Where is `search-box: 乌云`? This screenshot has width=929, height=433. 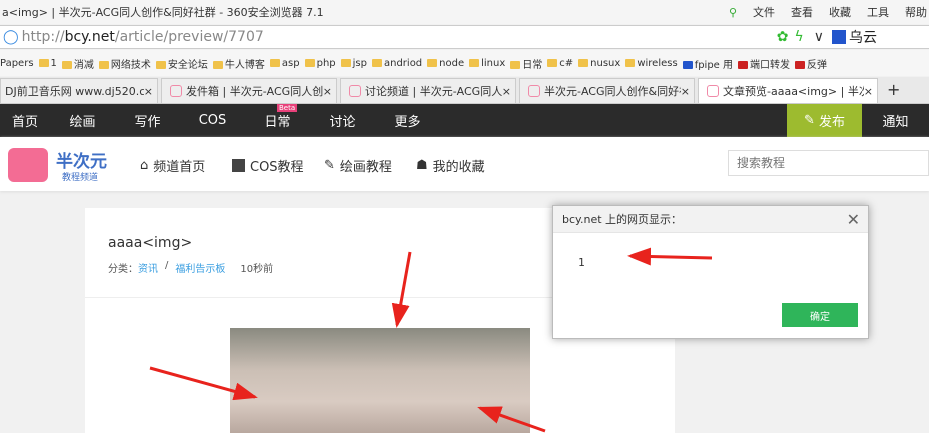
search-box: 乌云 is located at coordinates (889, 37).